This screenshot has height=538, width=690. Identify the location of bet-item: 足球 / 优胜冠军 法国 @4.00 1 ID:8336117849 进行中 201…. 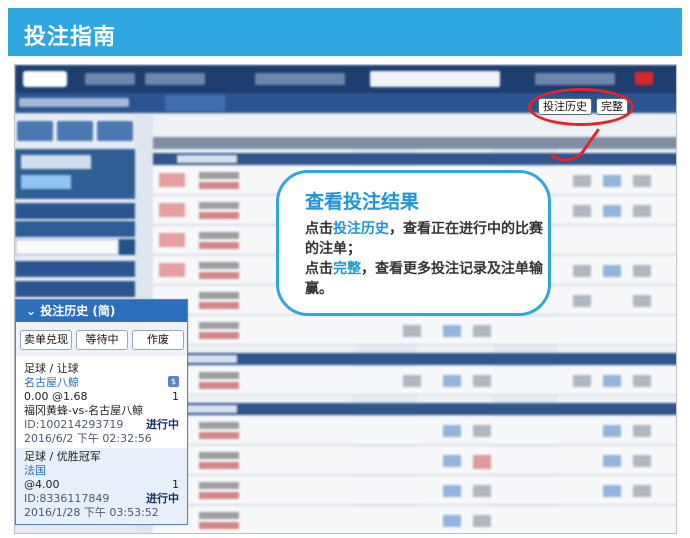
(101, 486).